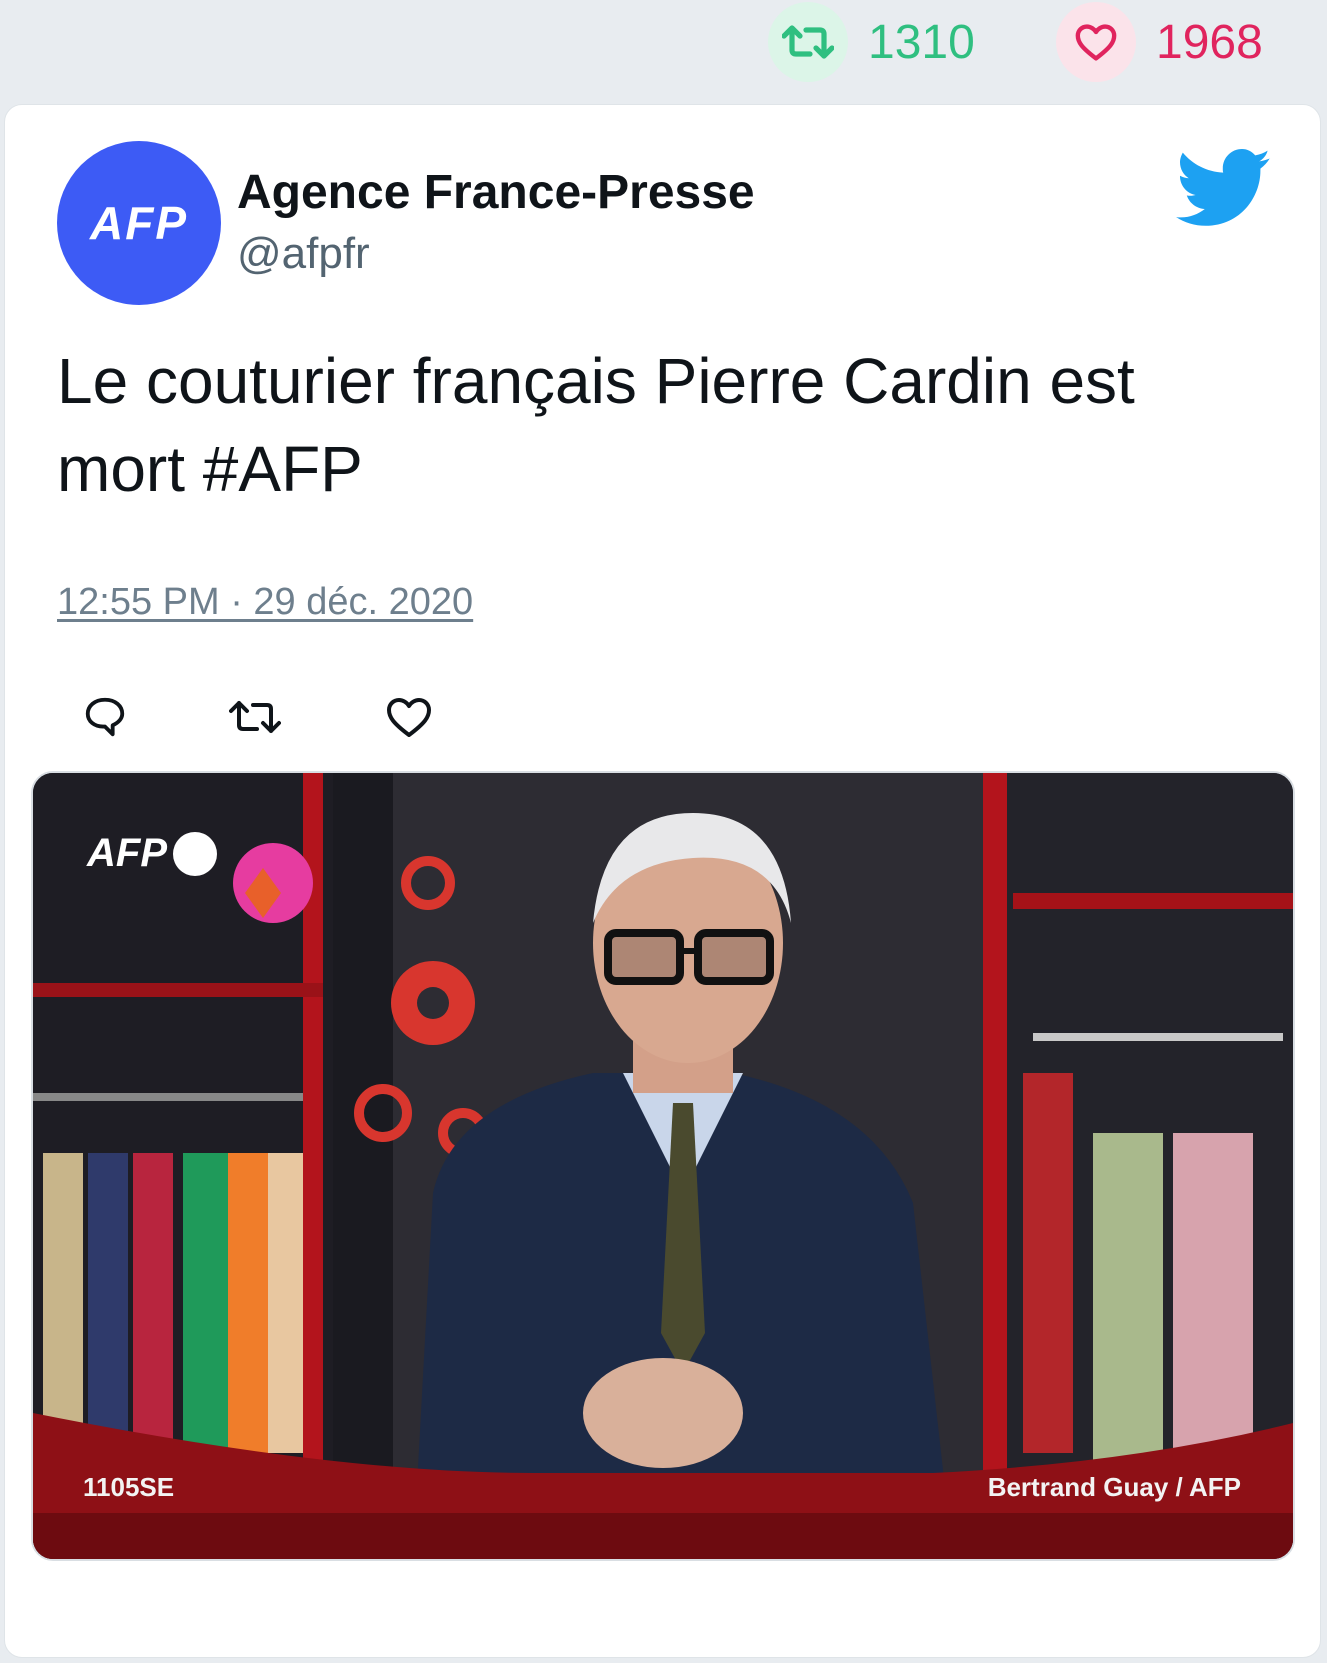 Image resolution: width=1327 pixels, height=1663 pixels. I want to click on like-stat: 1968, so click(1159, 42).